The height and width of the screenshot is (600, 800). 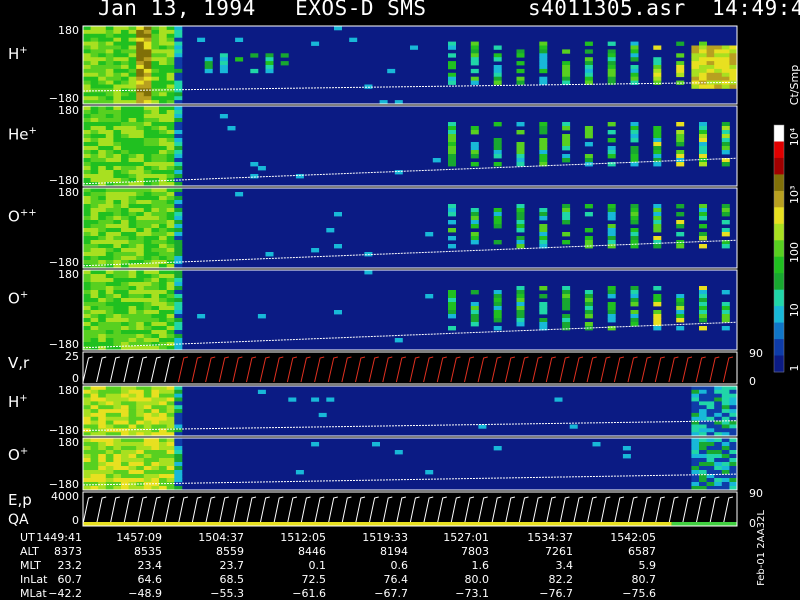 What do you see at coordinates (391, 593) in the screenshot?
I see `orbit-cell: −67.7` at bounding box center [391, 593].